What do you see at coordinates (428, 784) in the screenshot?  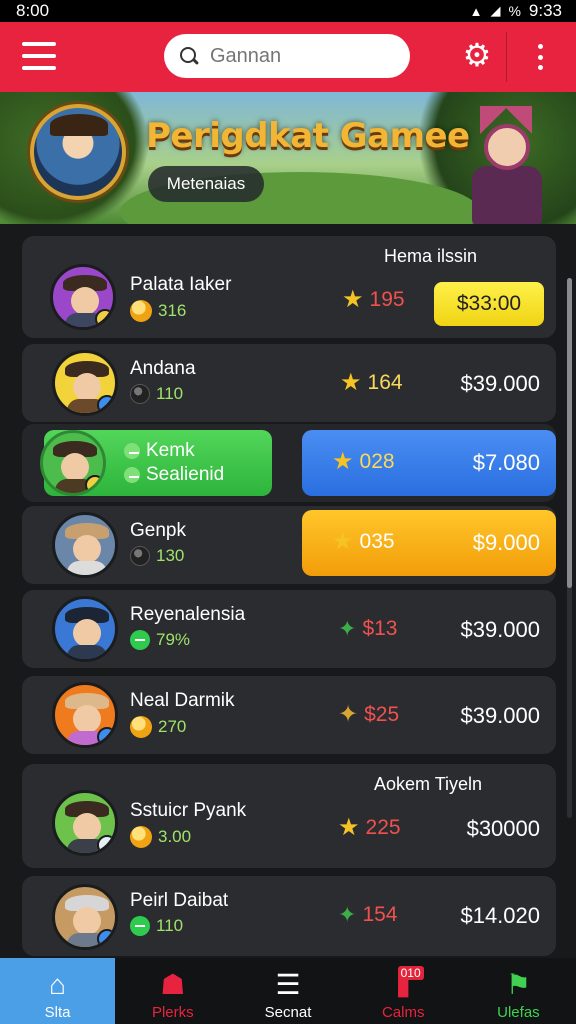 I see `card-header: Aokem Tiyeln` at bounding box center [428, 784].